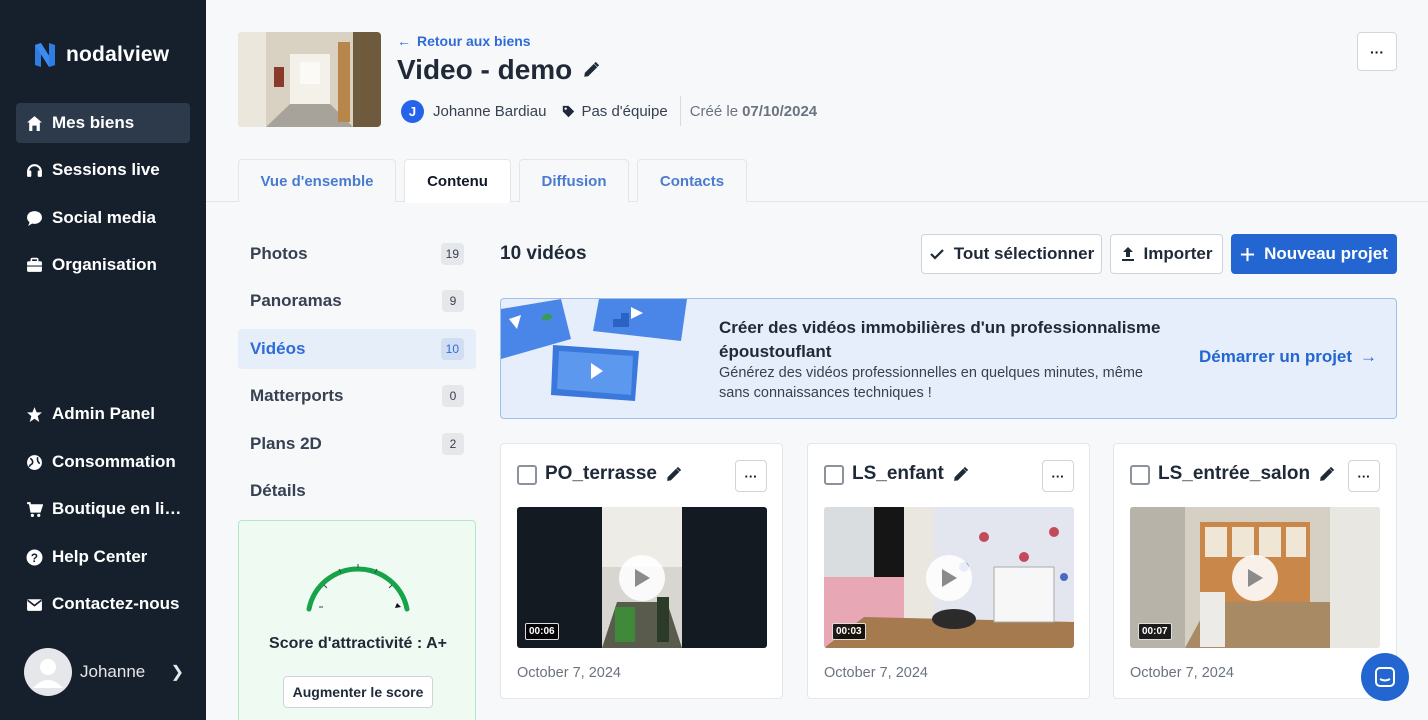 The image size is (1428, 720). Describe the element at coordinates (910, 474) in the screenshot. I see `video-title: LS_enfant` at that location.